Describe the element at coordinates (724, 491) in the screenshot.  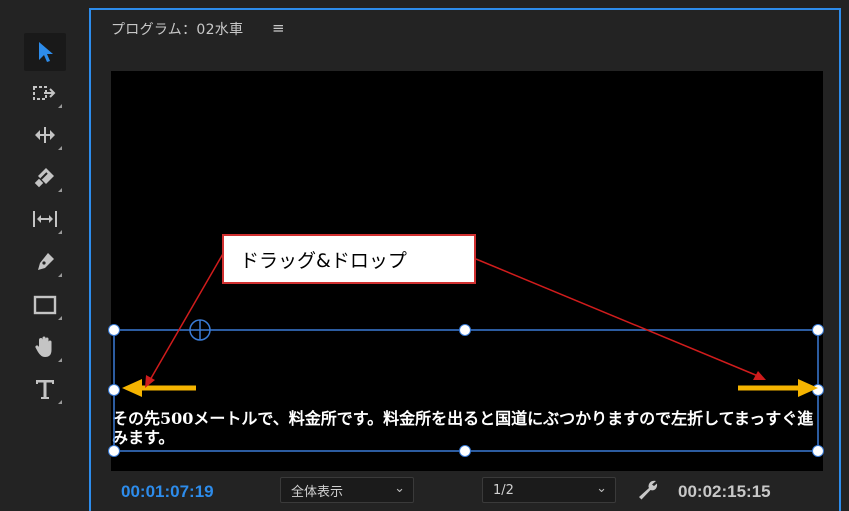
I see `duration-timecode: 00:02:15:15` at that location.